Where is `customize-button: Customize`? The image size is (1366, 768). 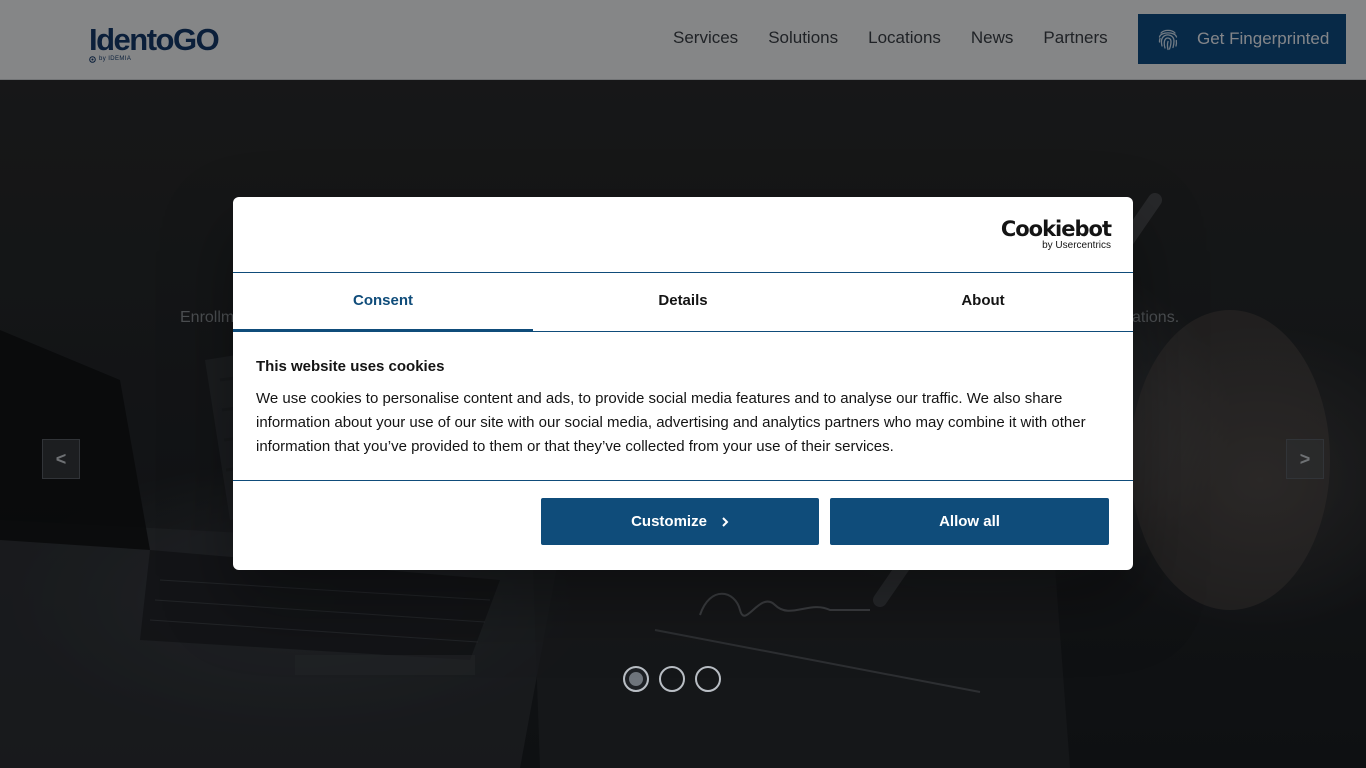 customize-button: Customize is located at coordinates (680, 521).